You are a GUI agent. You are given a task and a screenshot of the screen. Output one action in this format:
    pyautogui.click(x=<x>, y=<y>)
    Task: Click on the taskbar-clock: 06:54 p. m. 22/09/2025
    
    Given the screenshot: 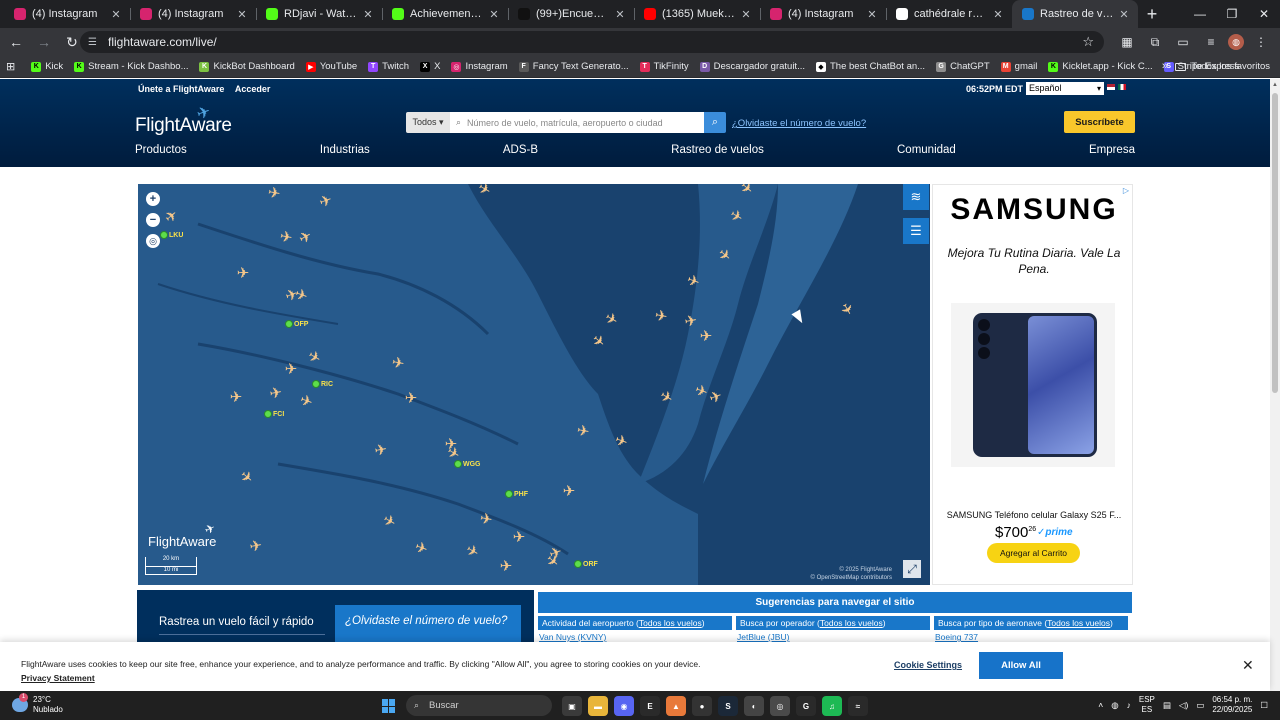 What is the action you would take?
    pyautogui.click(x=1232, y=705)
    